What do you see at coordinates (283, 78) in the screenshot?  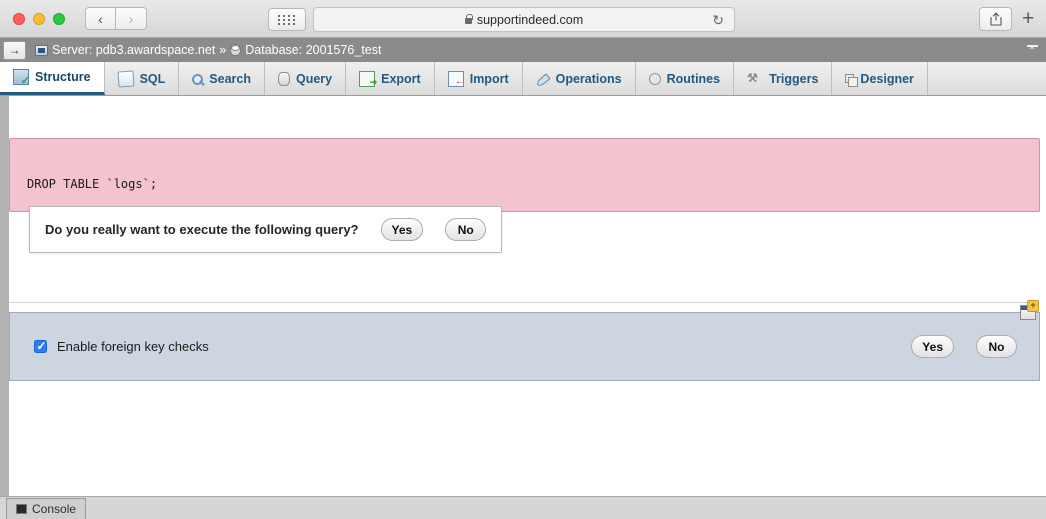 I see `query-icon` at bounding box center [283, 78].